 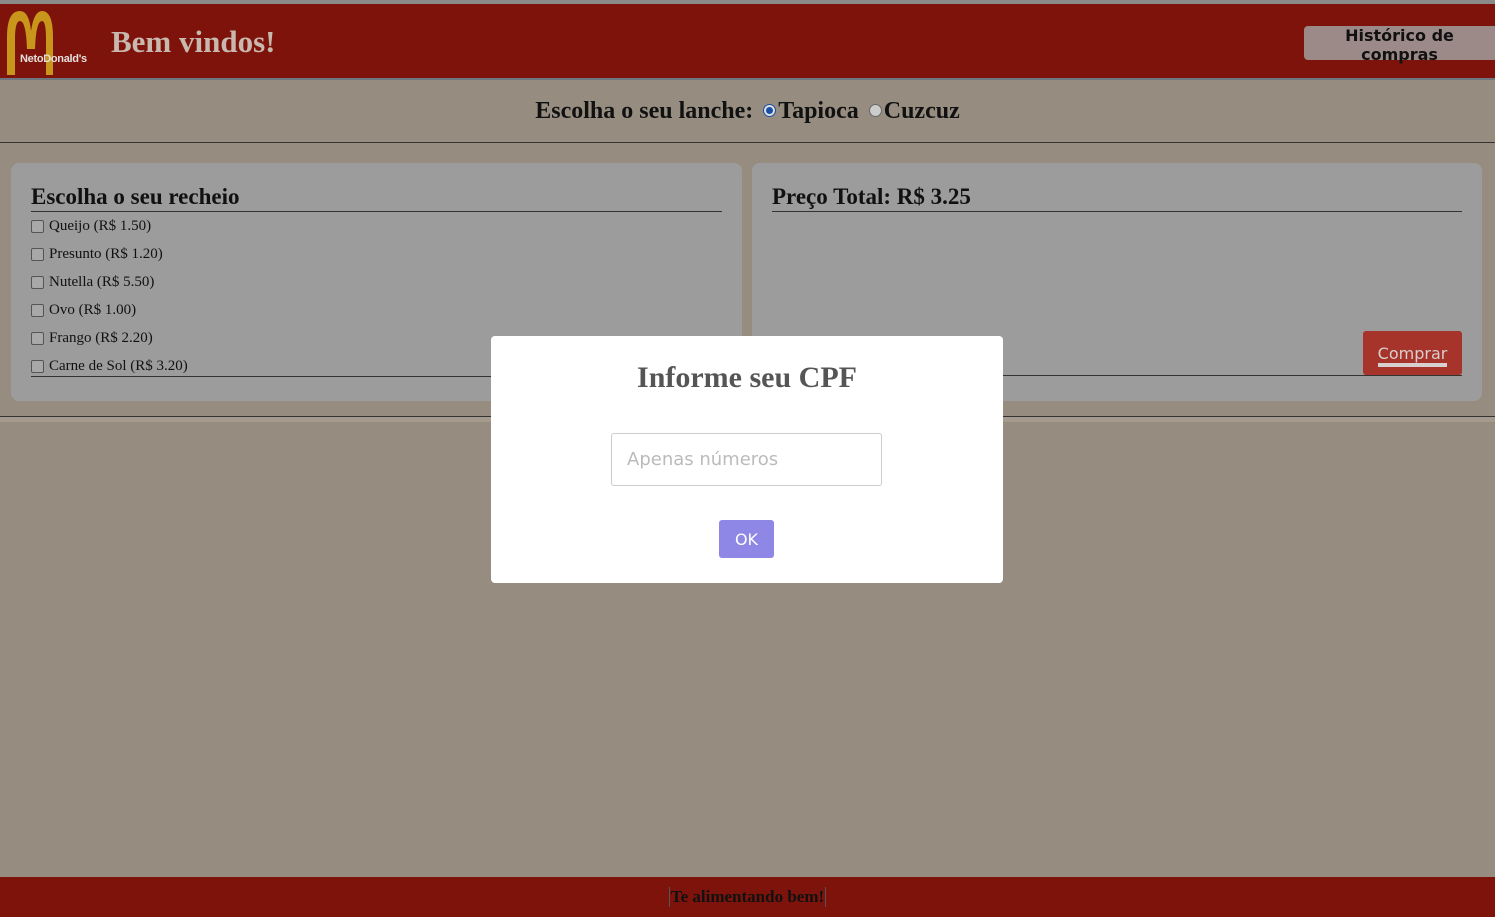 I want to click on filling-label: Ovo (R$ 1.00), so click(x=92, y=310).